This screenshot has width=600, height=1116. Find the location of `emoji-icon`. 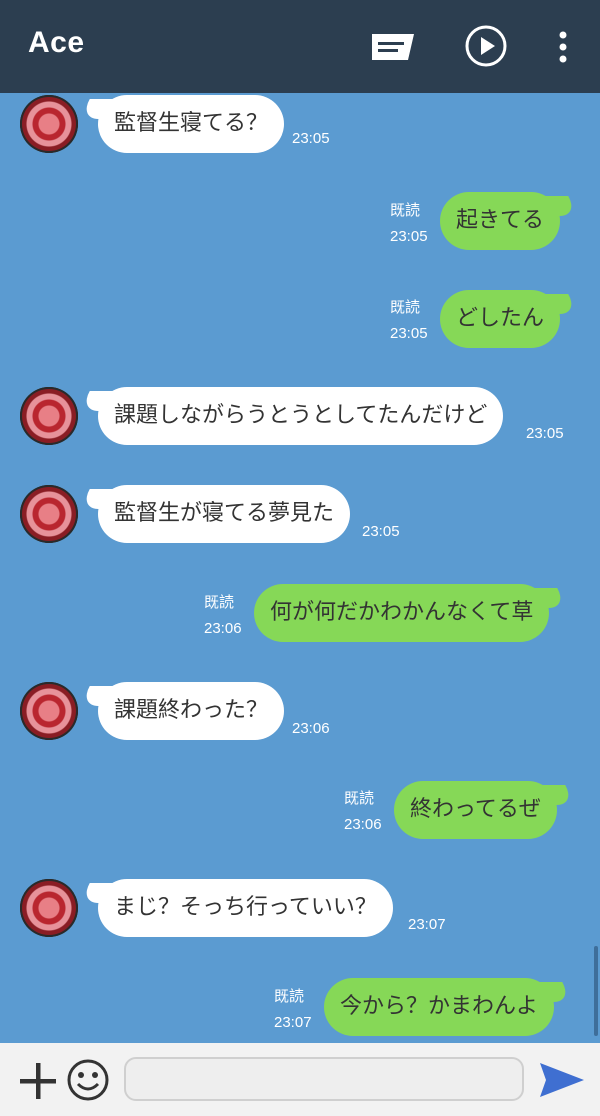

emoji-icon is located at coordinates (88, 1082).